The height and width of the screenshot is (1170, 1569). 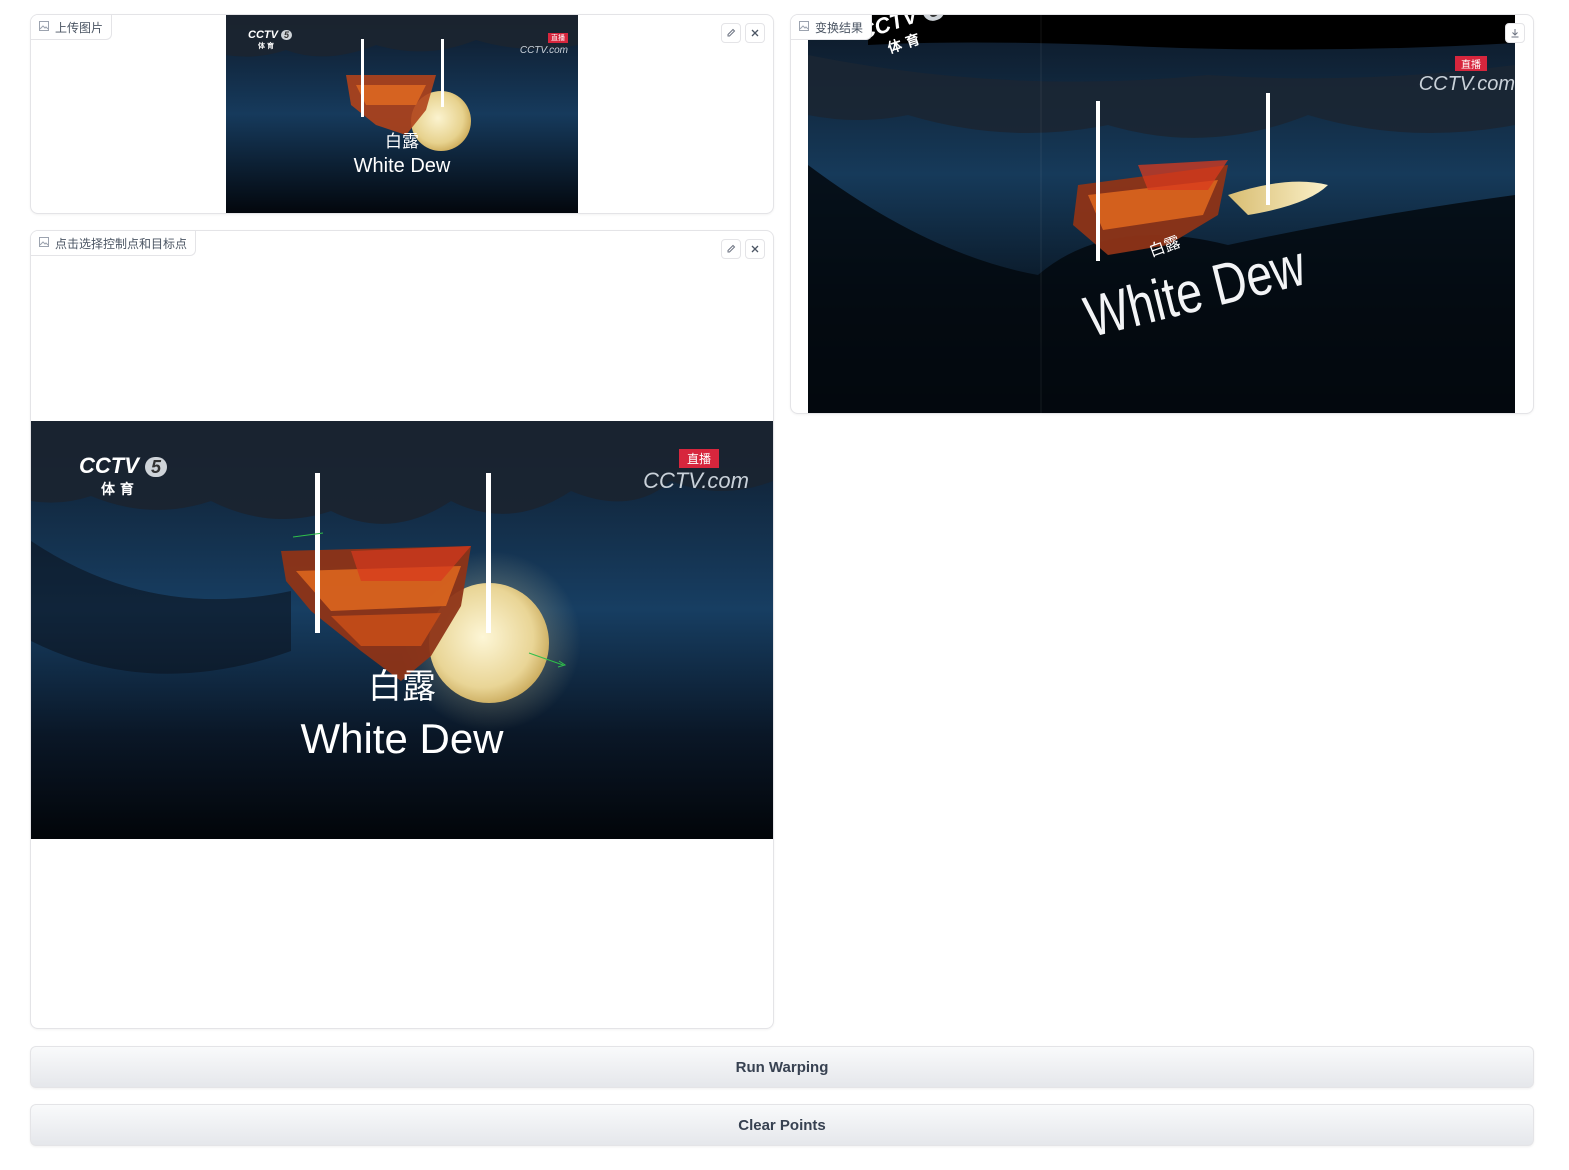 What do you see at coordinates (121, 243) in the screenshot?
I see `select-points-label-text: 点击选择控制点和目标点` at bounding box center [121, 243].